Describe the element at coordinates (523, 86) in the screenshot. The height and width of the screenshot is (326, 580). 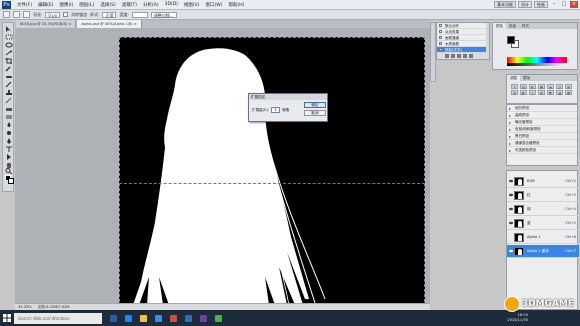
I see `levels-icon: ▥` at that location.